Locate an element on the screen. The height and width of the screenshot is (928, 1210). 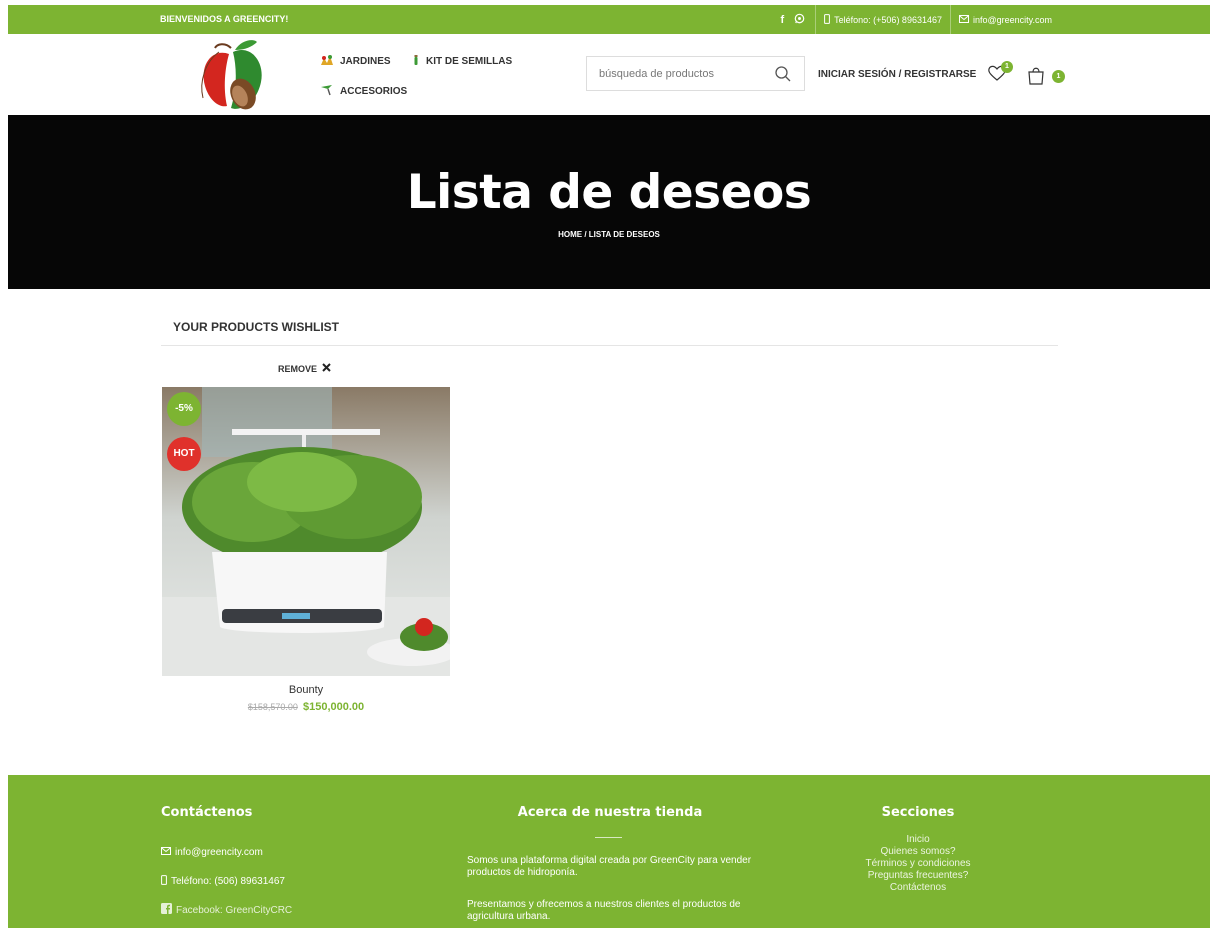
footer-link-inicio: Inicio is located at coordinates (918, 840).